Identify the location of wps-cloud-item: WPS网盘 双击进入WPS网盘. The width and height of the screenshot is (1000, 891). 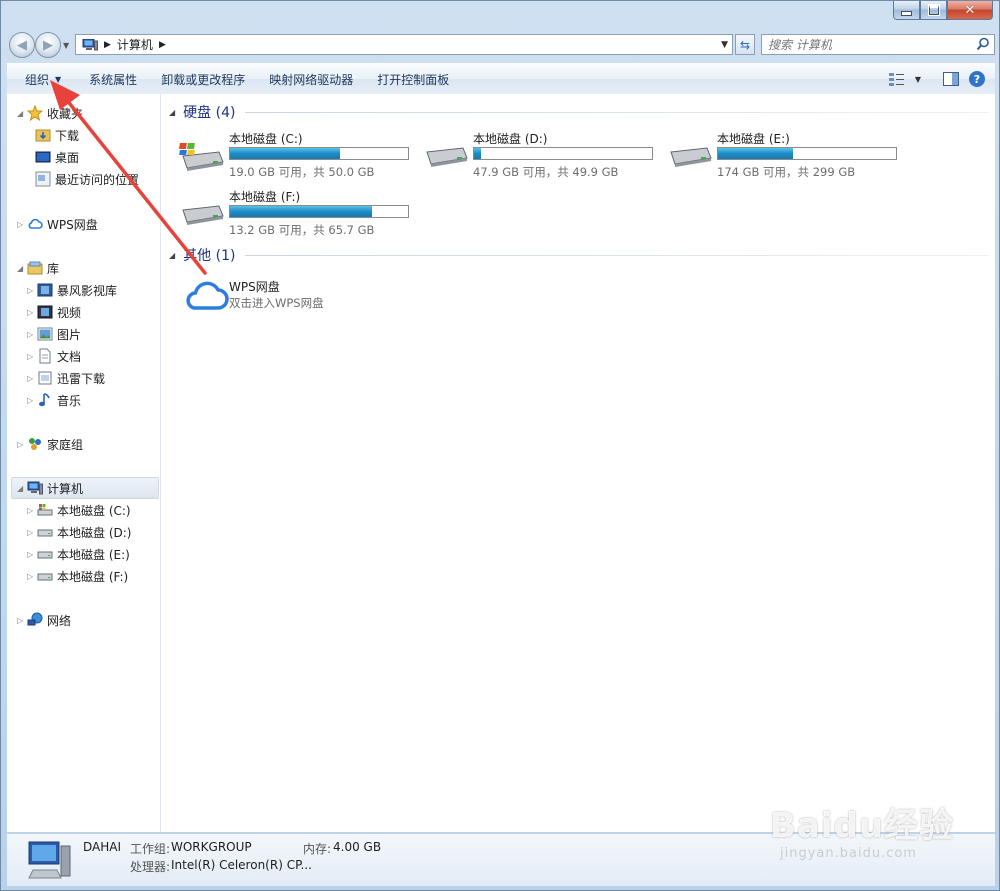
(329, 296).